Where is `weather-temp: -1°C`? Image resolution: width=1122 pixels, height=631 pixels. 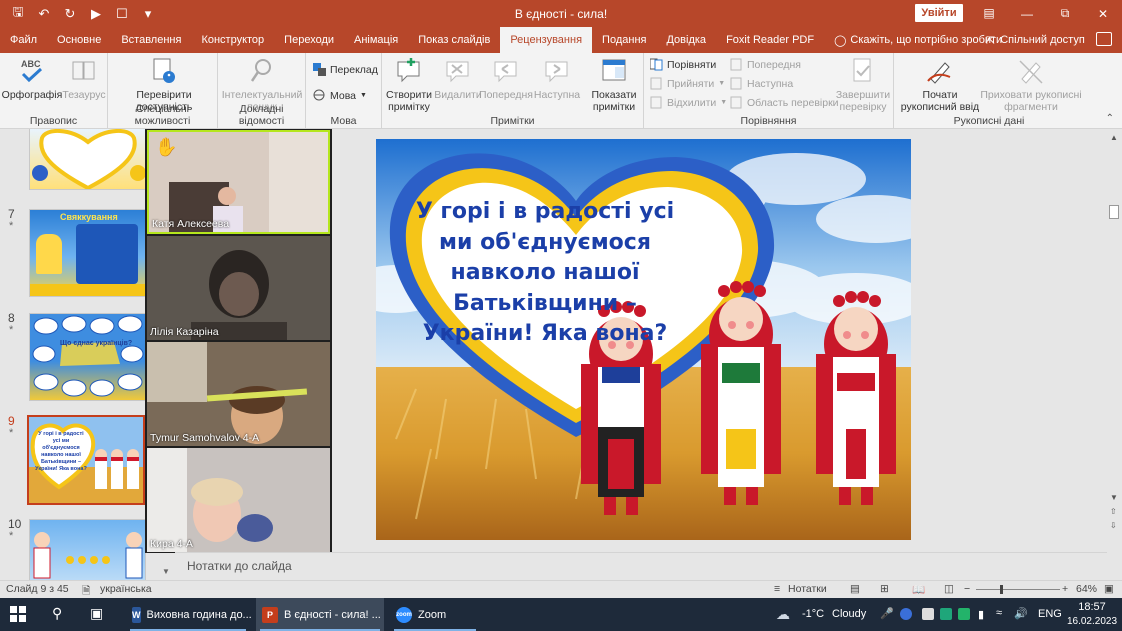
weather-temp: -1°C is located at coordinates (813, 614).